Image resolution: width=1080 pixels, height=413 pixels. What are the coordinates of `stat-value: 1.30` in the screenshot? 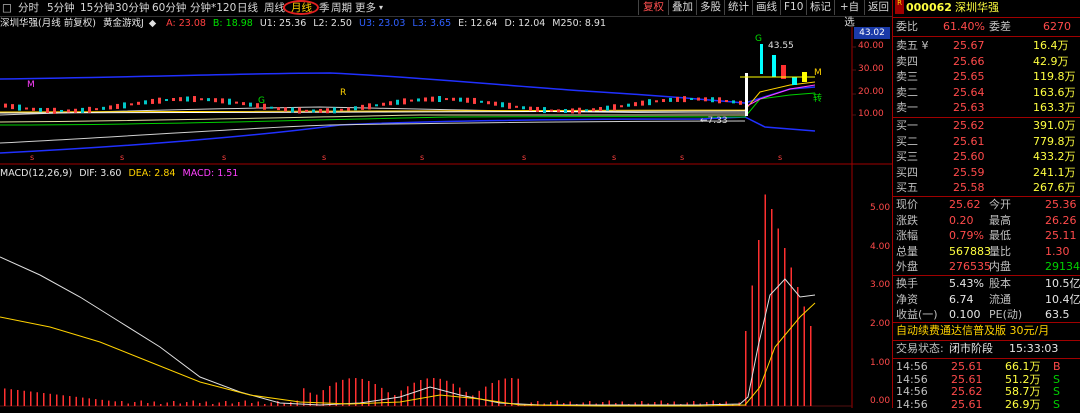 It's located at (1057, 251).